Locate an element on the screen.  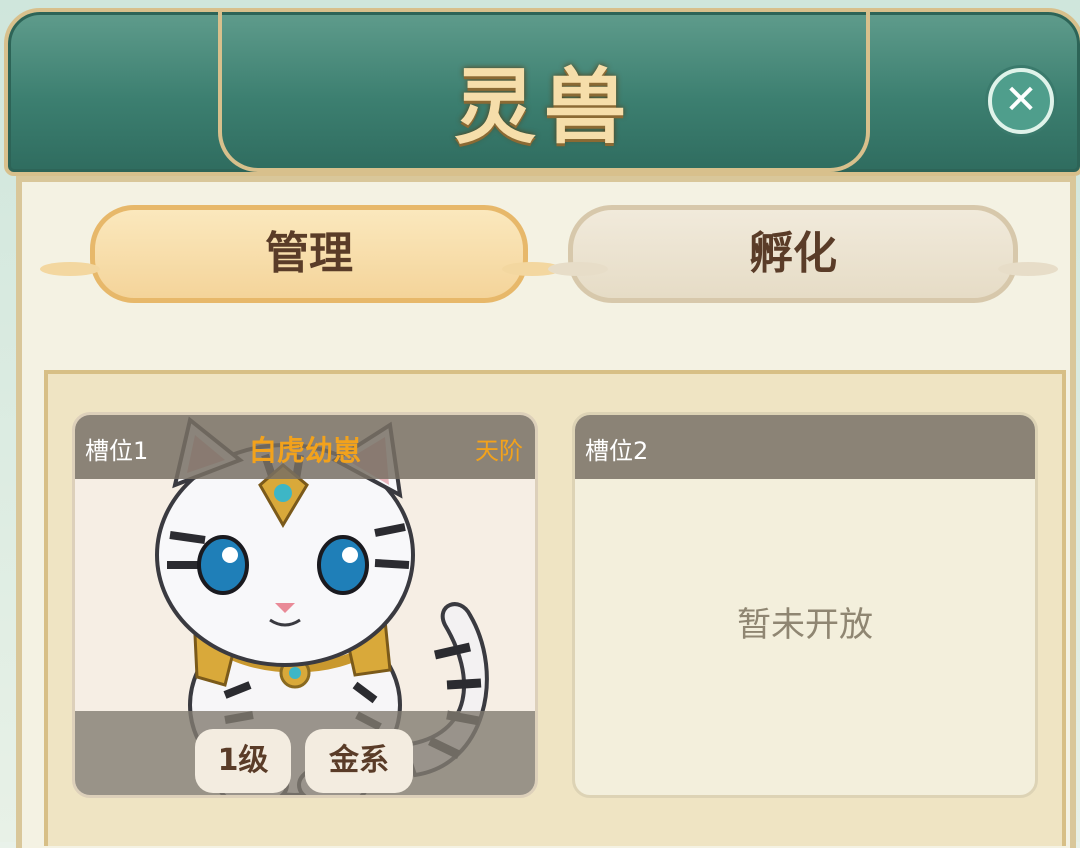
tab-hatch: 孵化 is located at coordinates (793, 254).